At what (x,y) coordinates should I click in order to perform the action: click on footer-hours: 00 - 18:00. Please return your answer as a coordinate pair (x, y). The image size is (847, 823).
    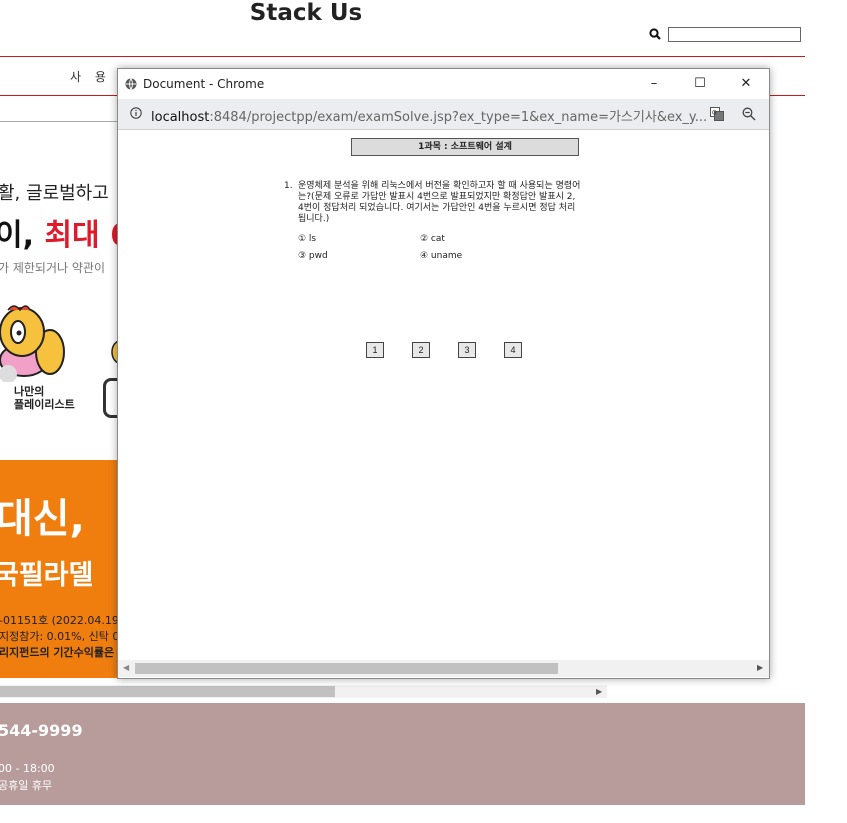
    Looking at the image, I should click on (27, 768).